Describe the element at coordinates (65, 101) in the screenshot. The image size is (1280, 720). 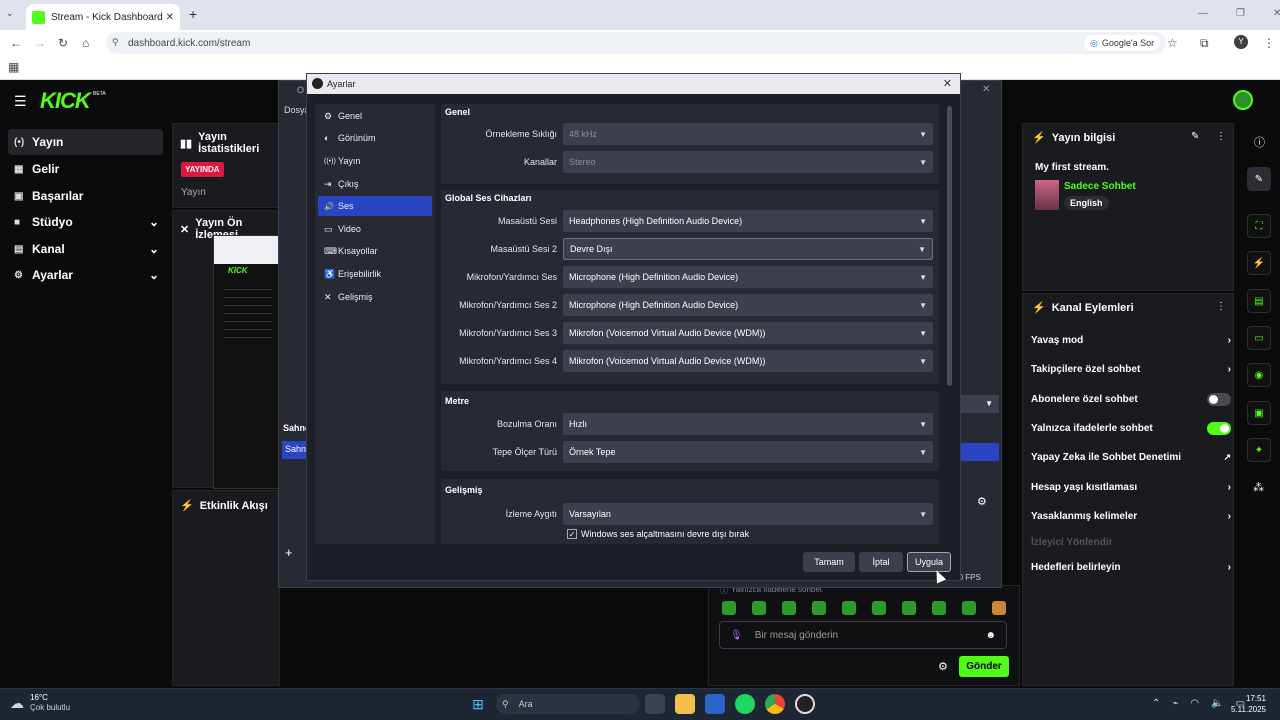
I see `kick-logo: KICK` at that location.